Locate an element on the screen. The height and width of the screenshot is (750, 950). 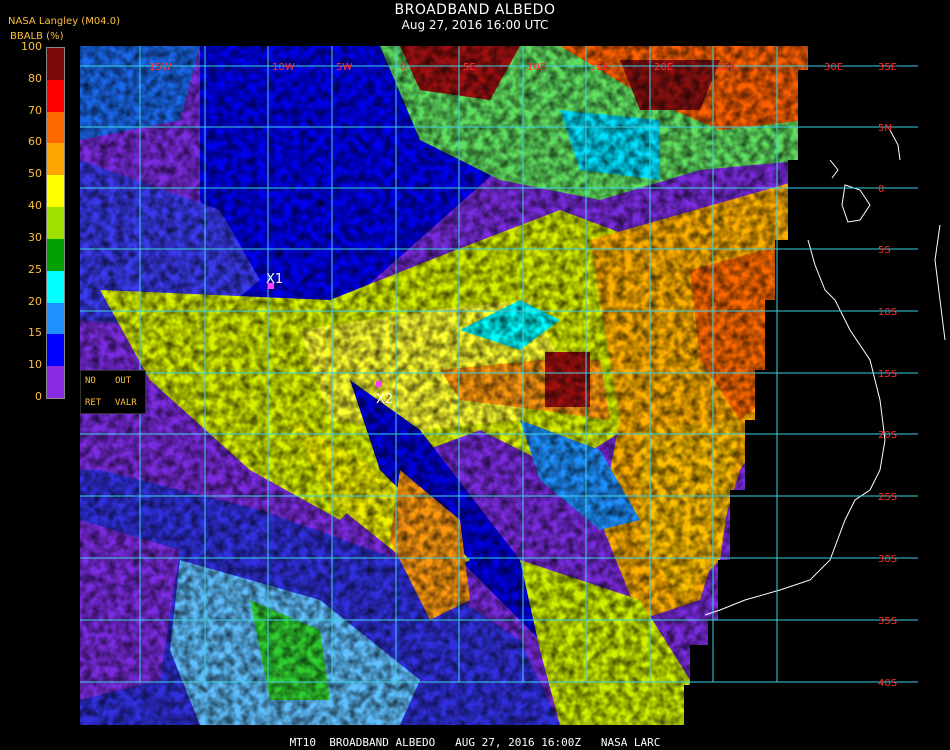
marker-x1: X1 is located at coordinates (274, 280).